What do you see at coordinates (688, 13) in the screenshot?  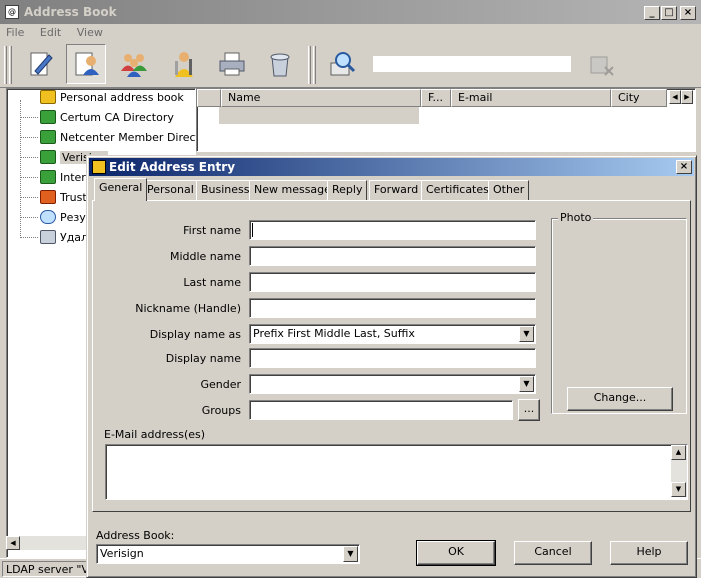 I see `close-button: ×` at bounding box center [688, 13].